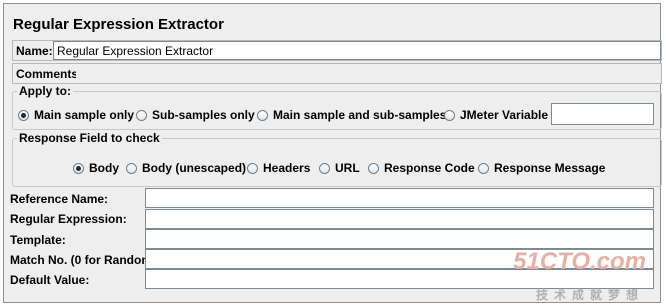 The height and width of the screenshot is (308, 666). I want to click on template-input, so click(399, 239).